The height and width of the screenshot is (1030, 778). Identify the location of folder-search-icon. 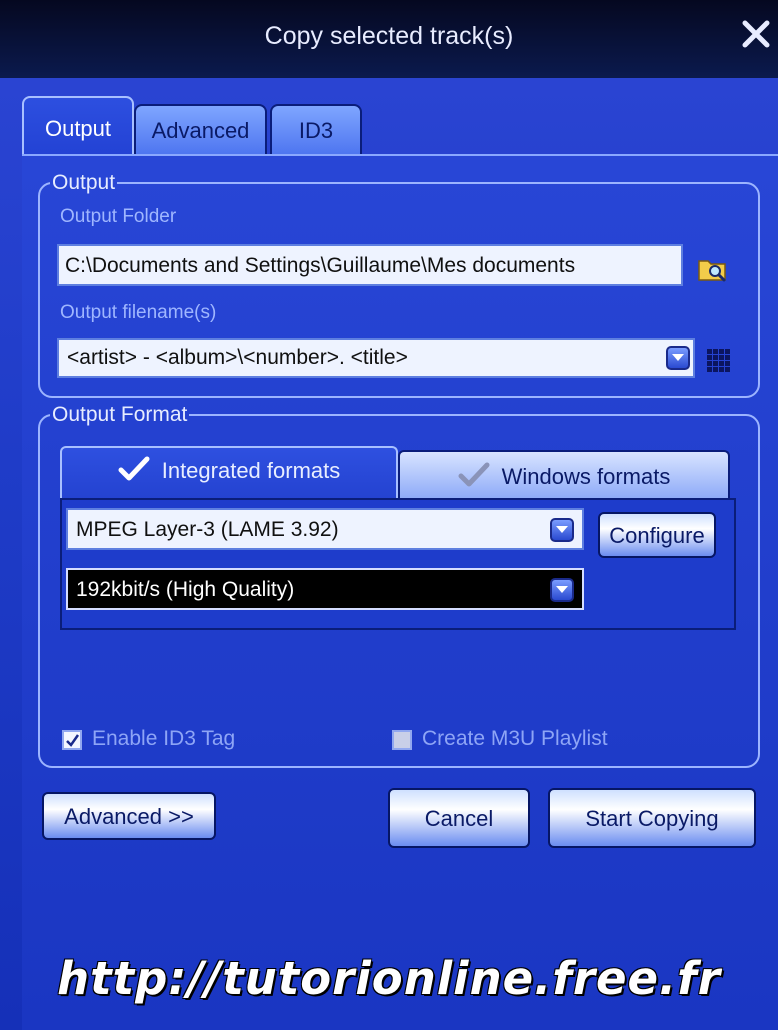
(713, 268).